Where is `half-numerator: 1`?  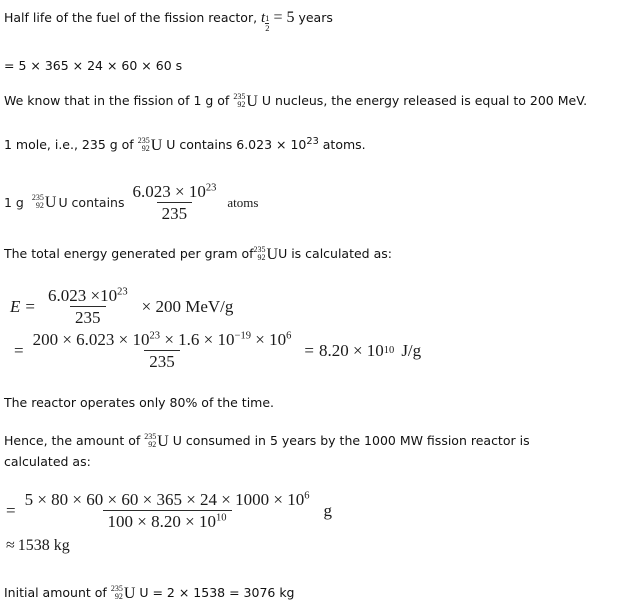
half-numerator: 1 is located at coordinates (267, 18).